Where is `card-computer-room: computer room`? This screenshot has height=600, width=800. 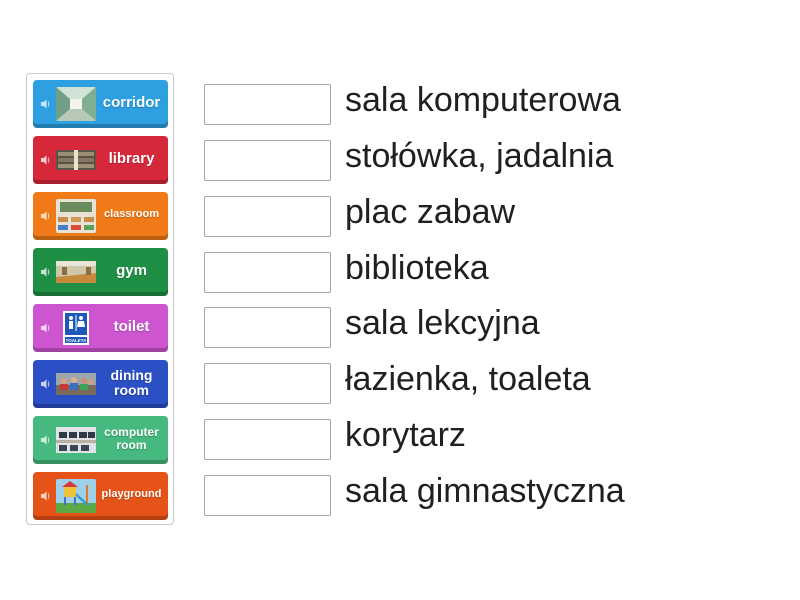
card-computer-room: computer room is located at coordinates (100, 440).